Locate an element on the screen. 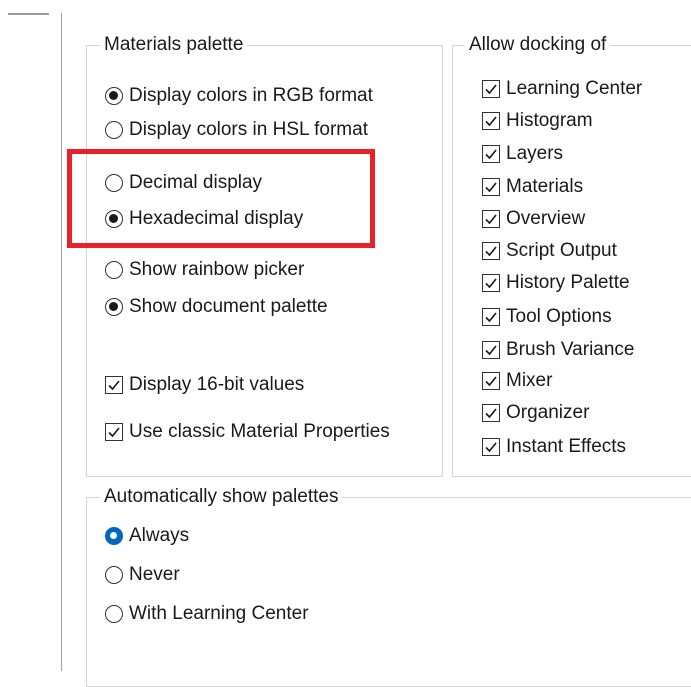  classic-material-properties-label: Use classic Material Properties is located at coordinates (259, 431).